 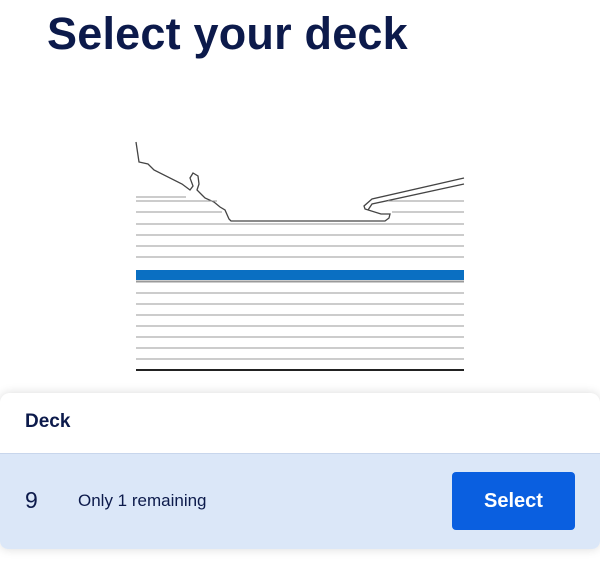 I want to click on deck-number: 9, so click(x=31, y=500).